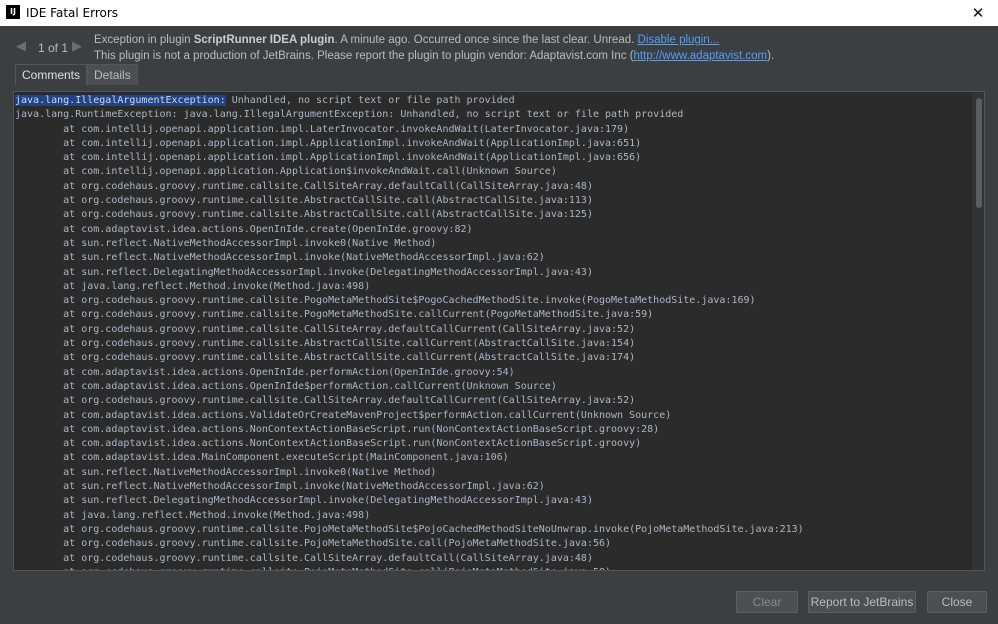  I want to click on intellij-app-icon: IJ, so click(13, 12).